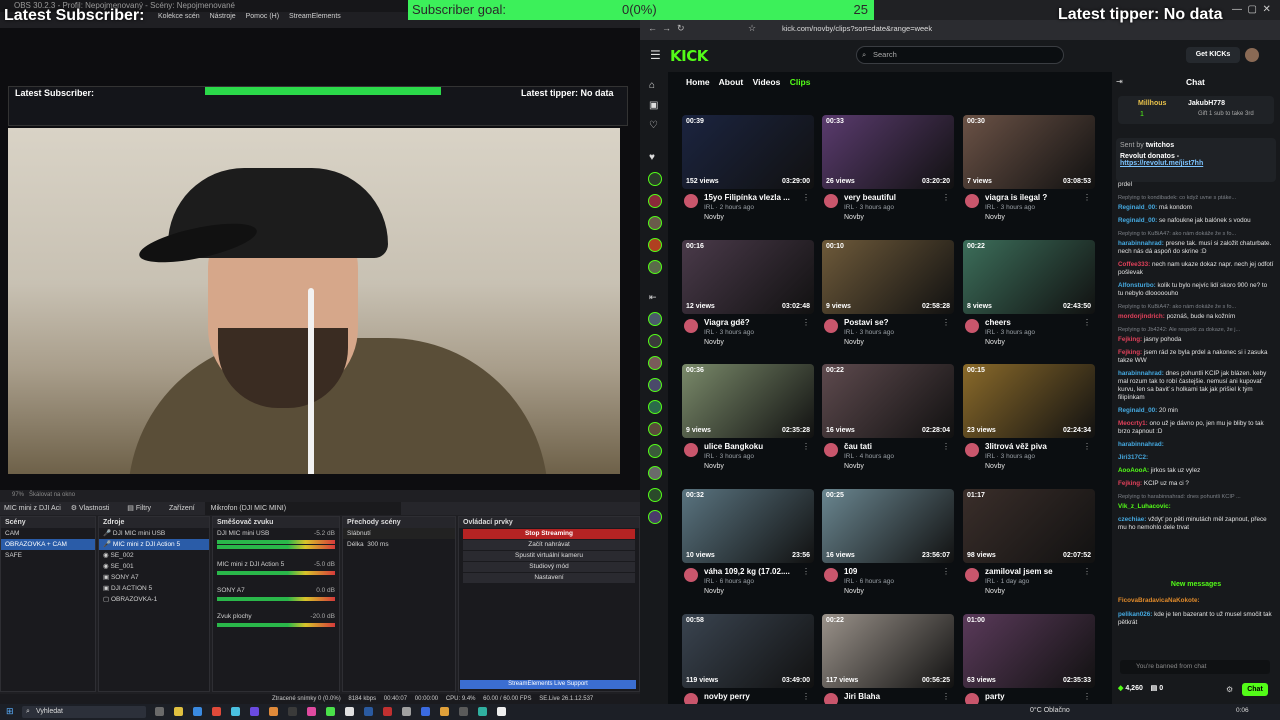 The image size is (1280, 720). I want to click on chrome-icon, so click(216, 711).